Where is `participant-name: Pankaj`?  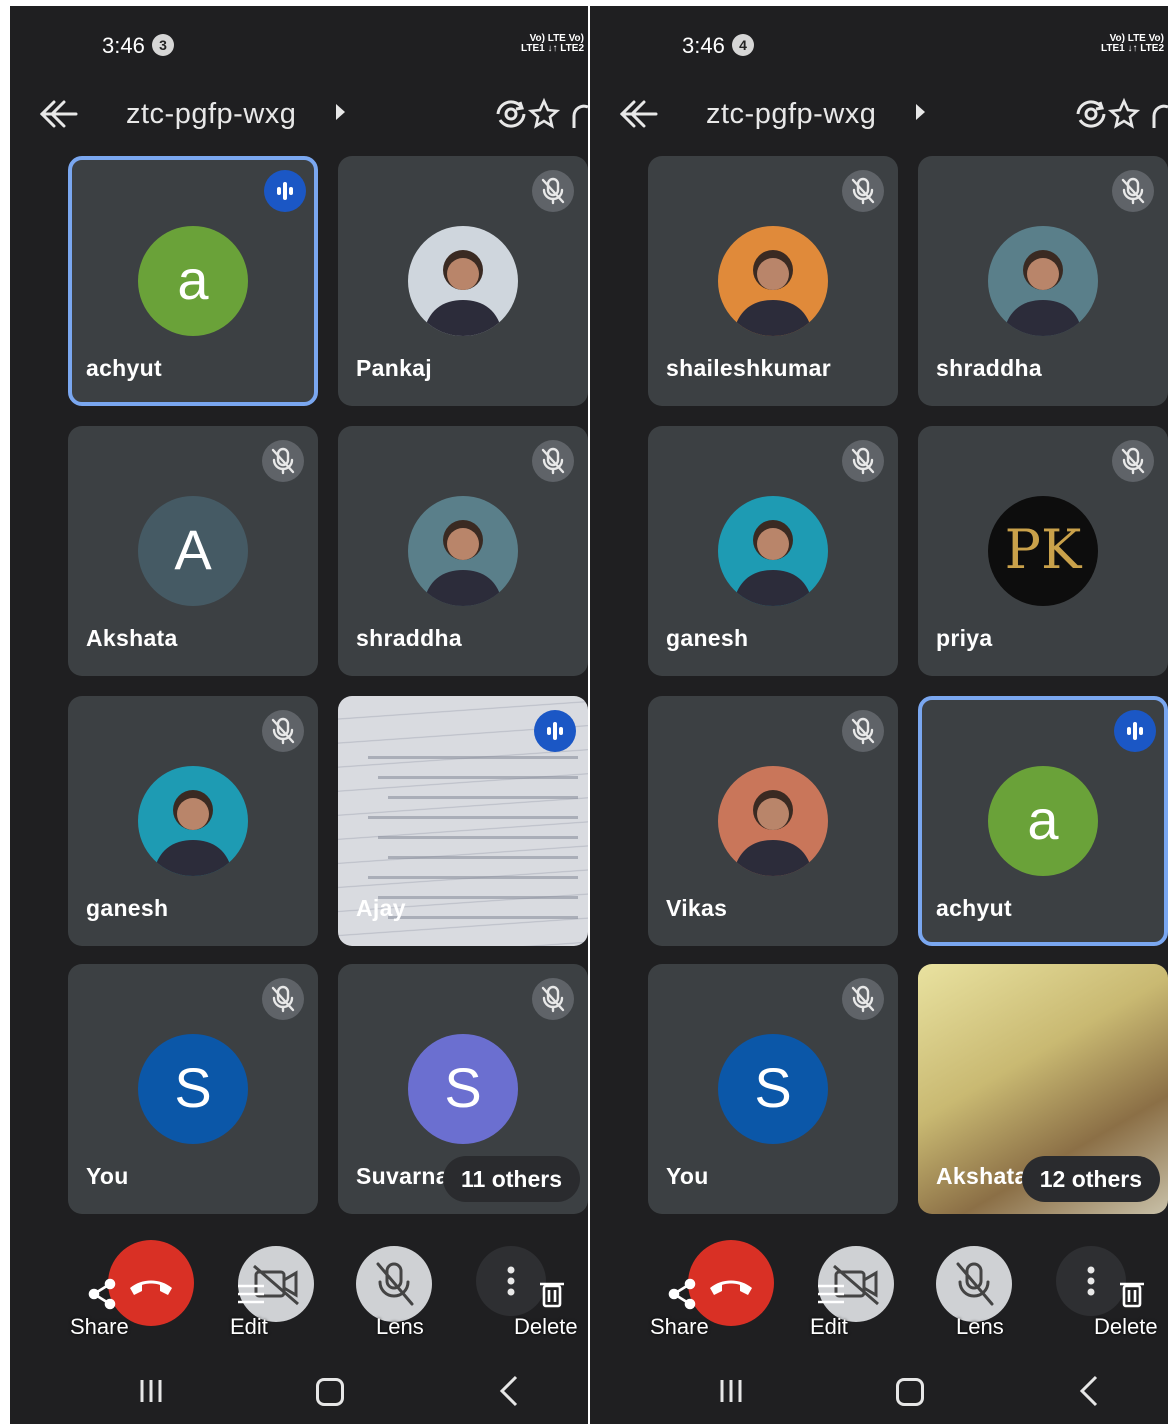 participant-name: Pankaj is located at coordinates (394, 368).